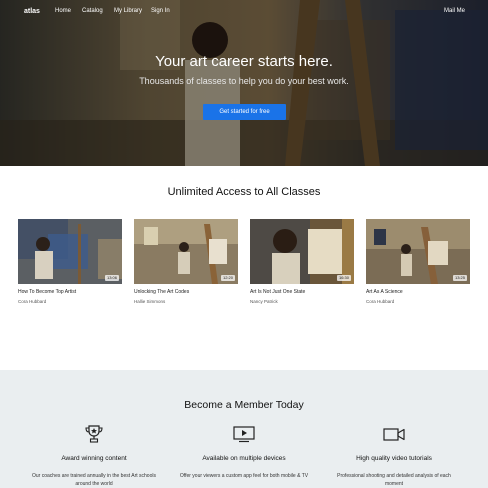  Describe the element at coordinates (150, 301) in the screenshot. I see `class-author: Hallie Simmons` at that location.